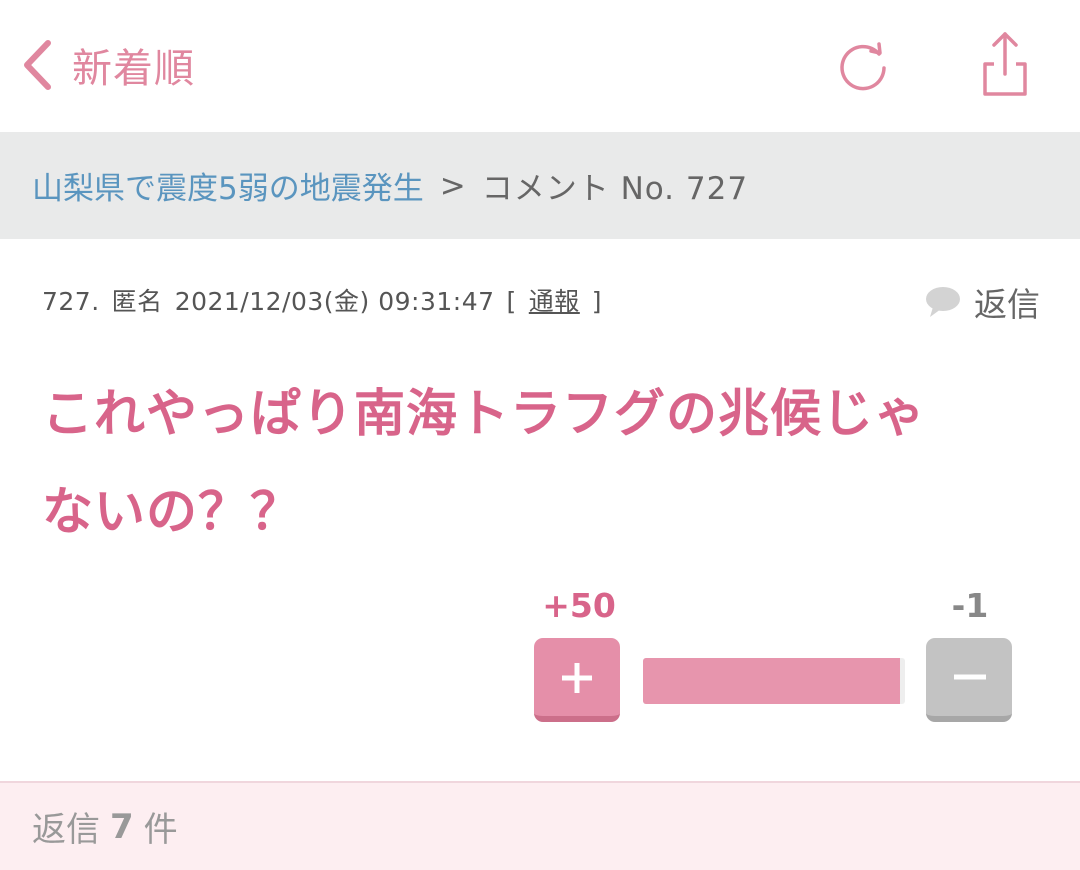  I want to click on reply-label: 返信, so click(1007, 304).